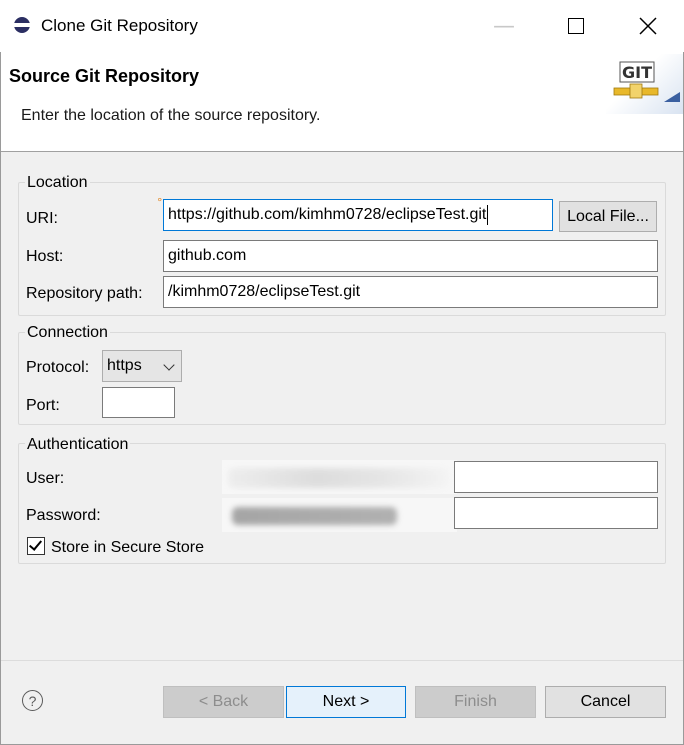 The image size is (684, 745). Describe the element at coordinates (58, 367) in the screenshot. I see `protocol-label: Protocol:` at that location.